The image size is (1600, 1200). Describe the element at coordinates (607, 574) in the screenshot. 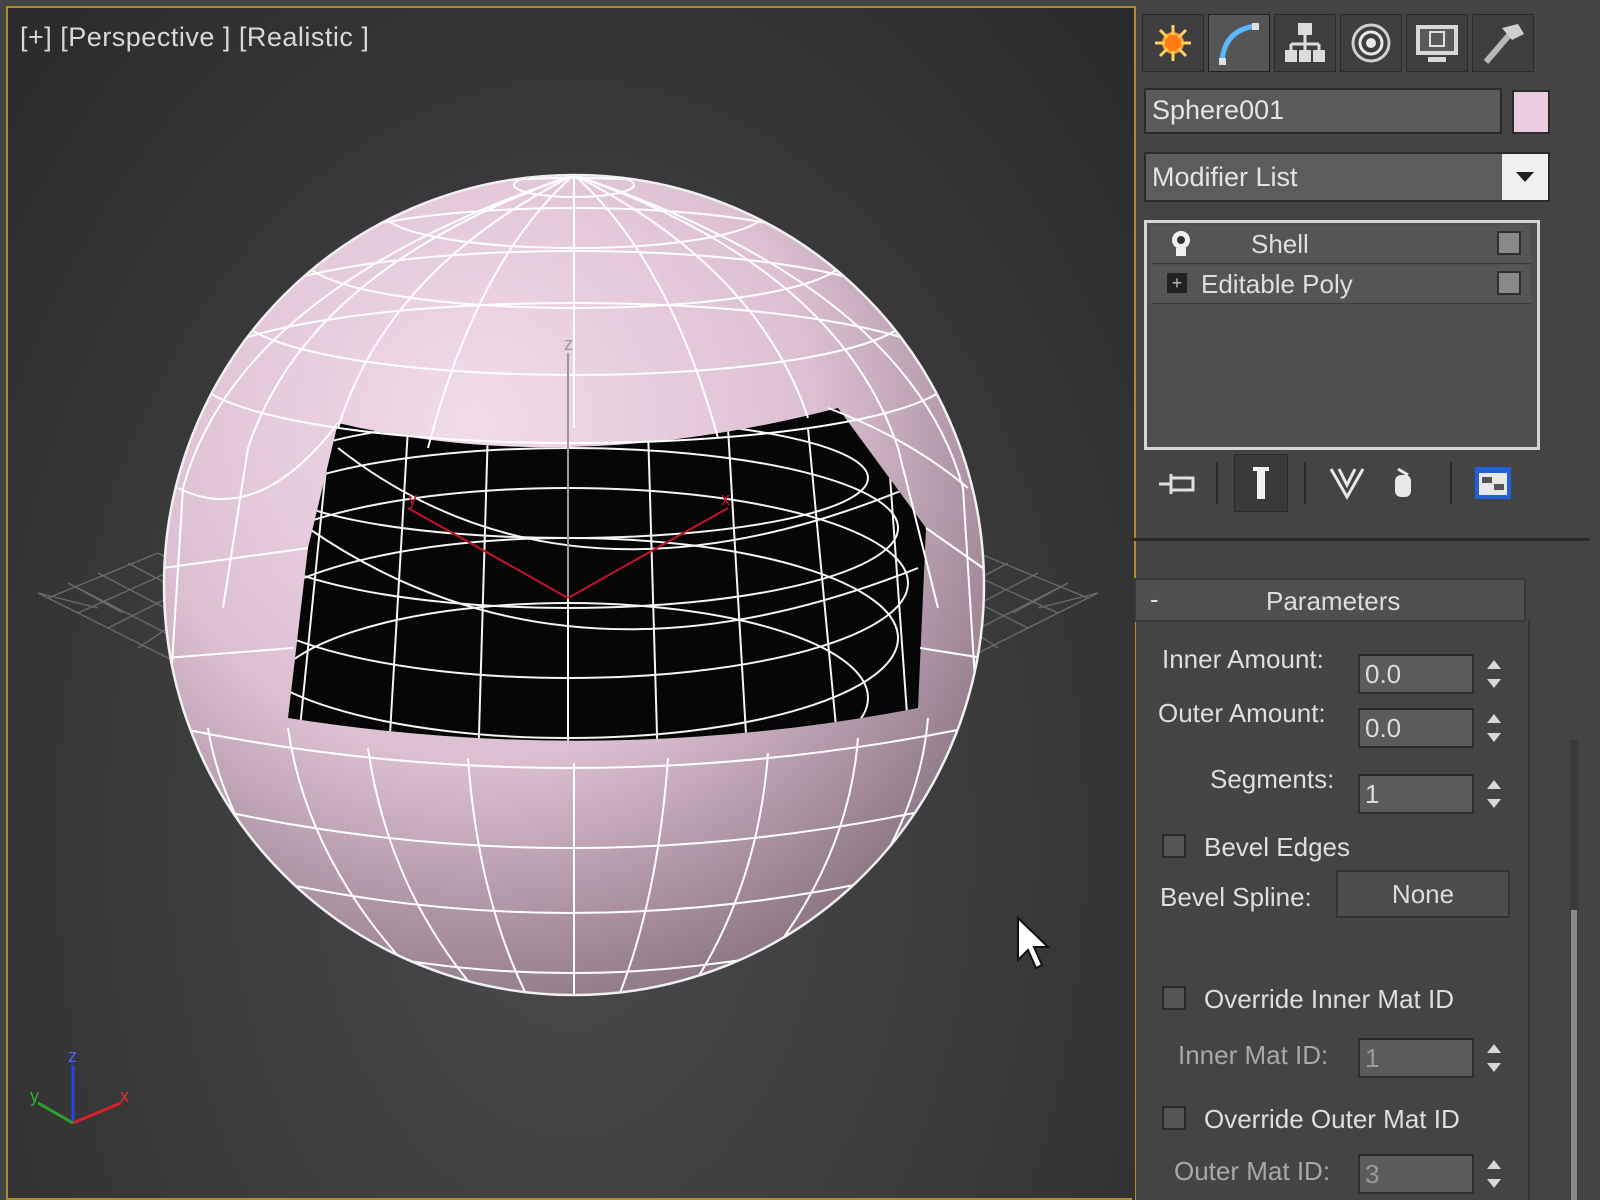

I see `shell-opening` at that location.